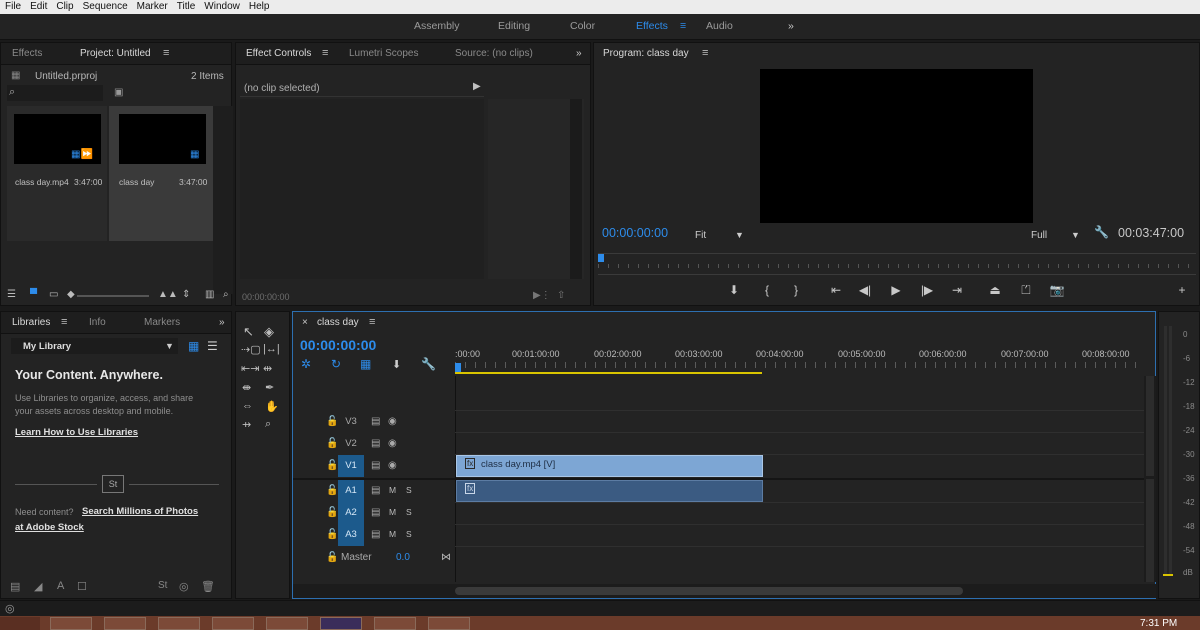  What do you see at coordinates (719, 26) in the screenshot?
I see `workspace-audio: Audio` at bounding box center [719, 26].